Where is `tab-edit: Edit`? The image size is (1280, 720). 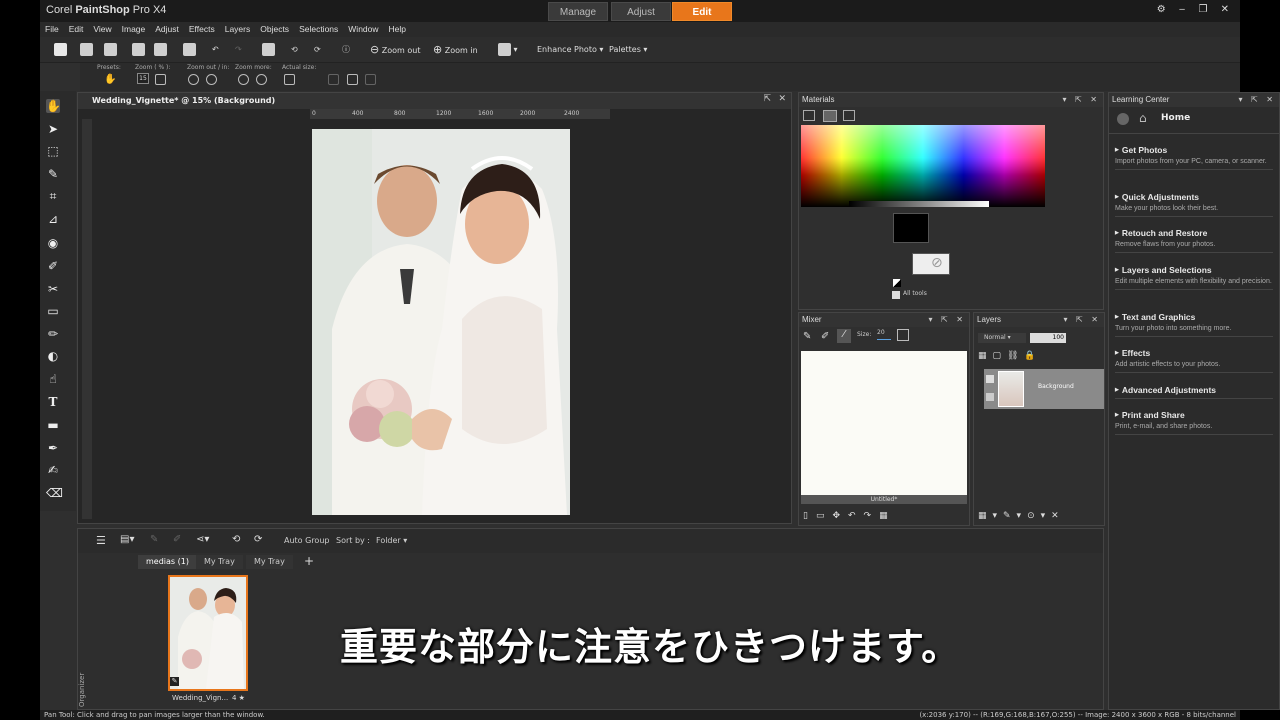 tab-edit: Edit is located at coordinates (702, 11).